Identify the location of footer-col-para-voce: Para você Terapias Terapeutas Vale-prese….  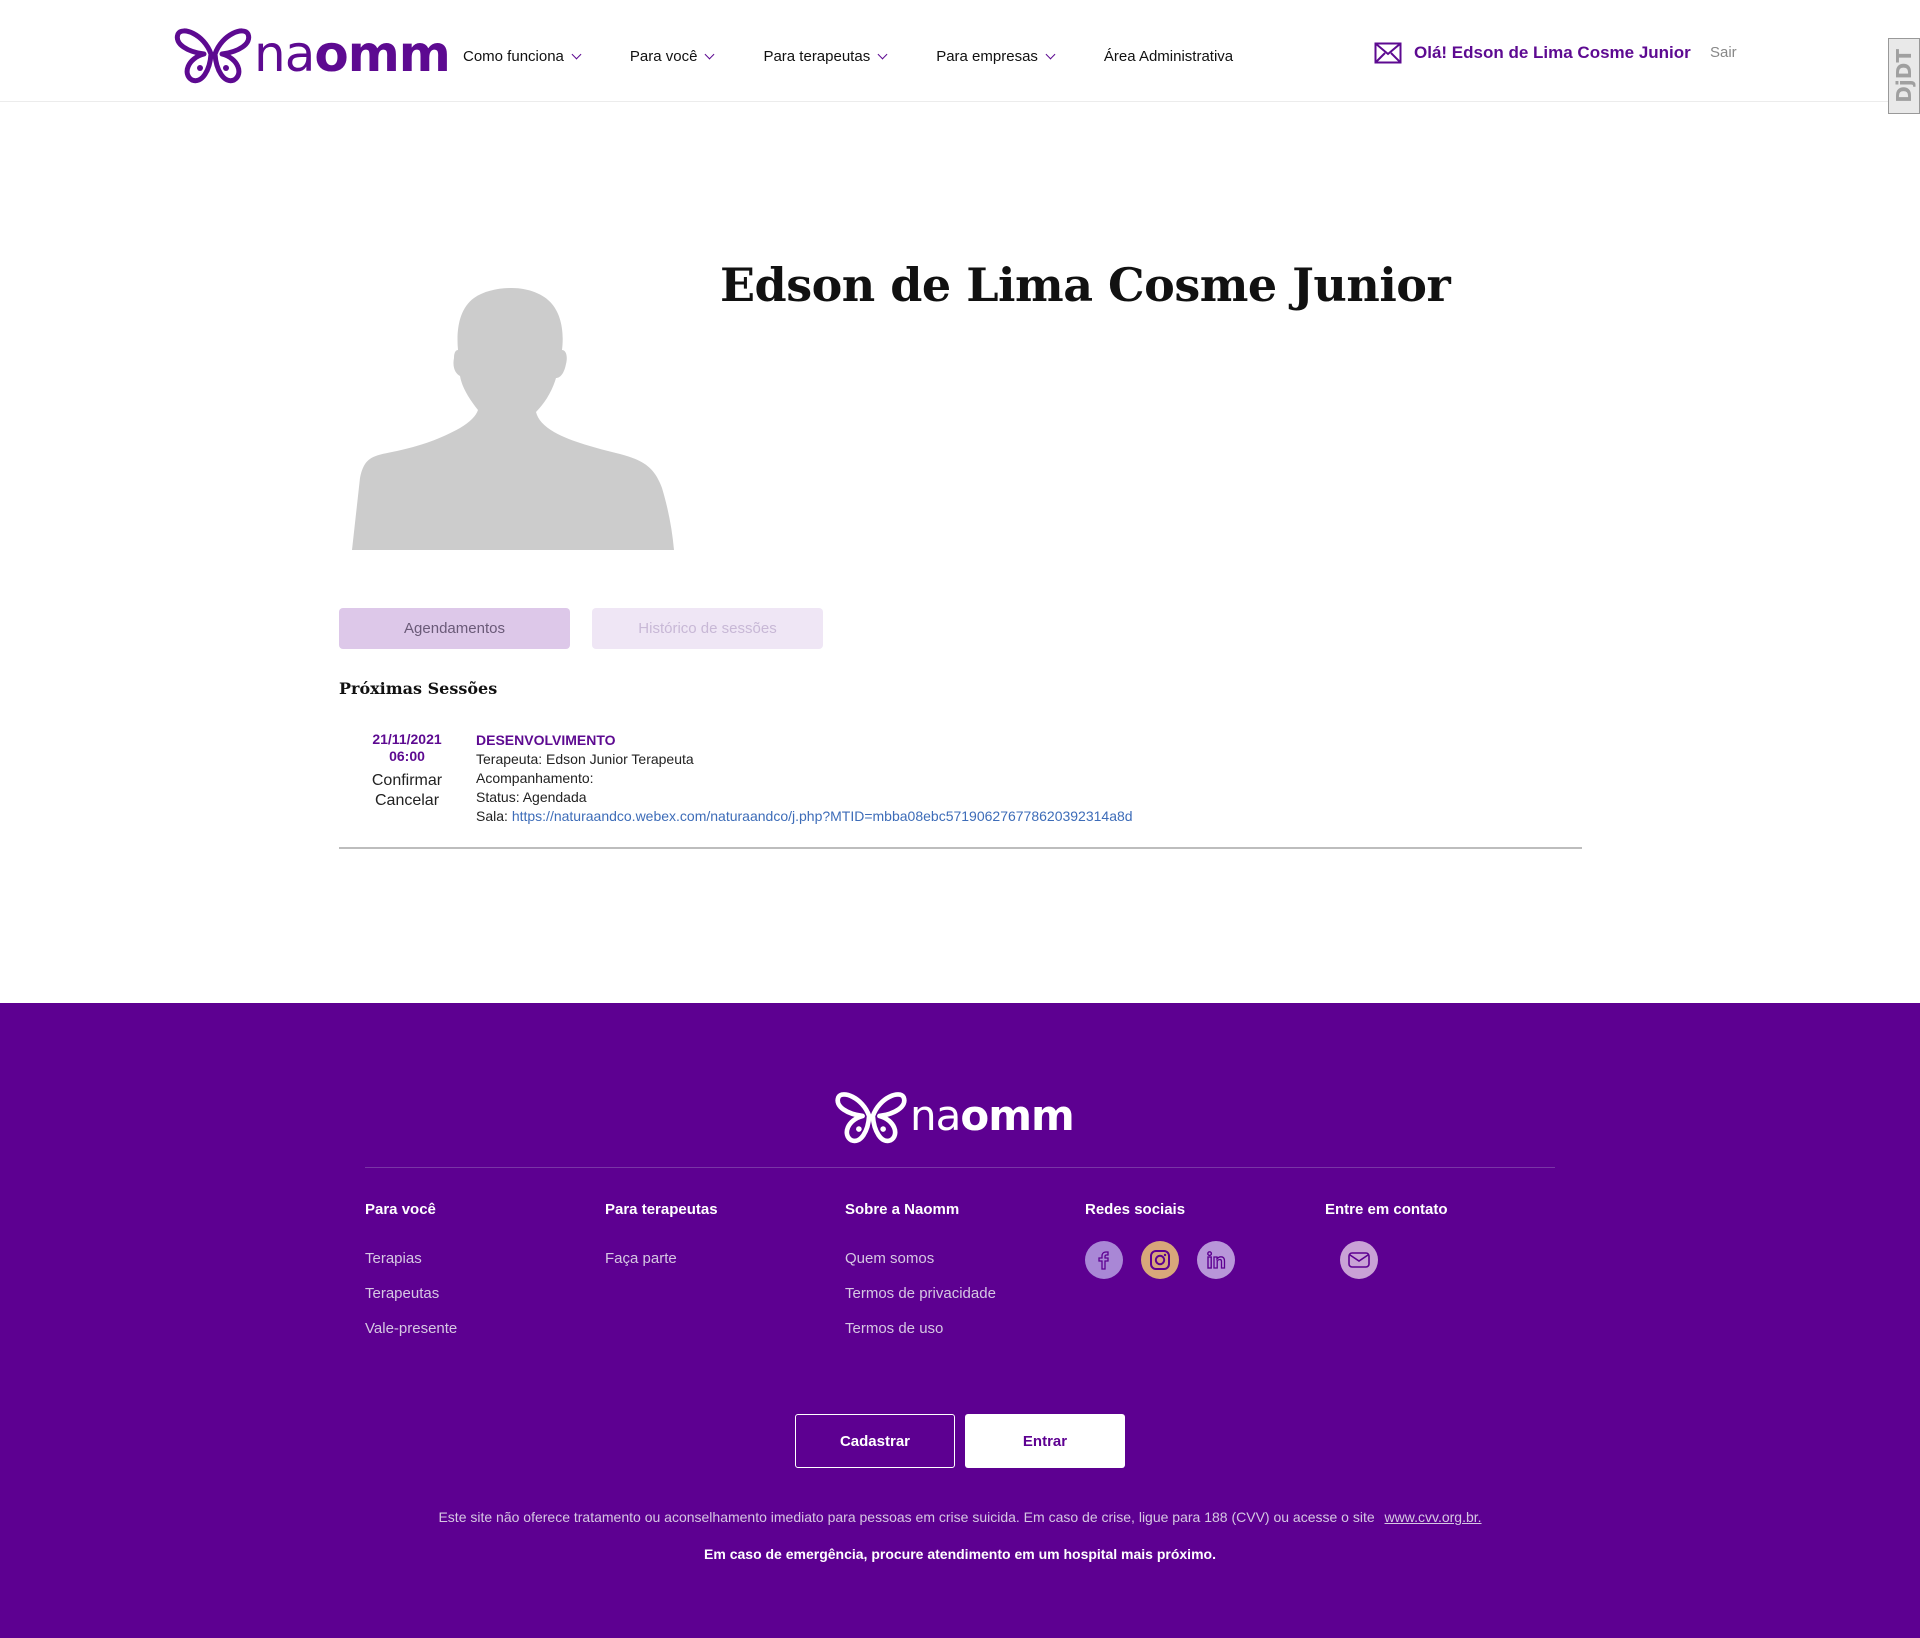
(411, 1273).